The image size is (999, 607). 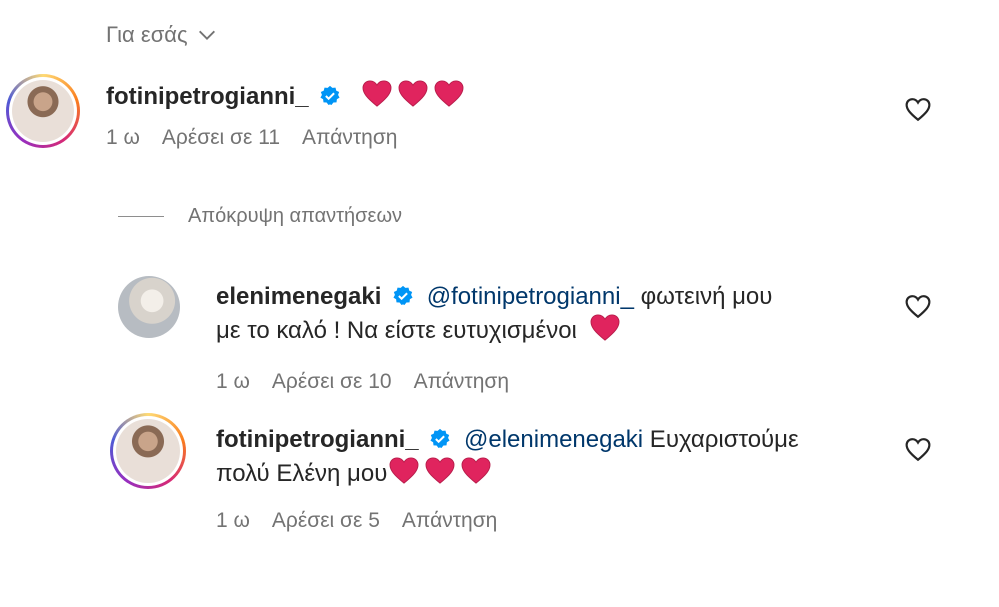 I want to click on mention-link: @fotinipetrogianni_, so click(x=530, y=296).